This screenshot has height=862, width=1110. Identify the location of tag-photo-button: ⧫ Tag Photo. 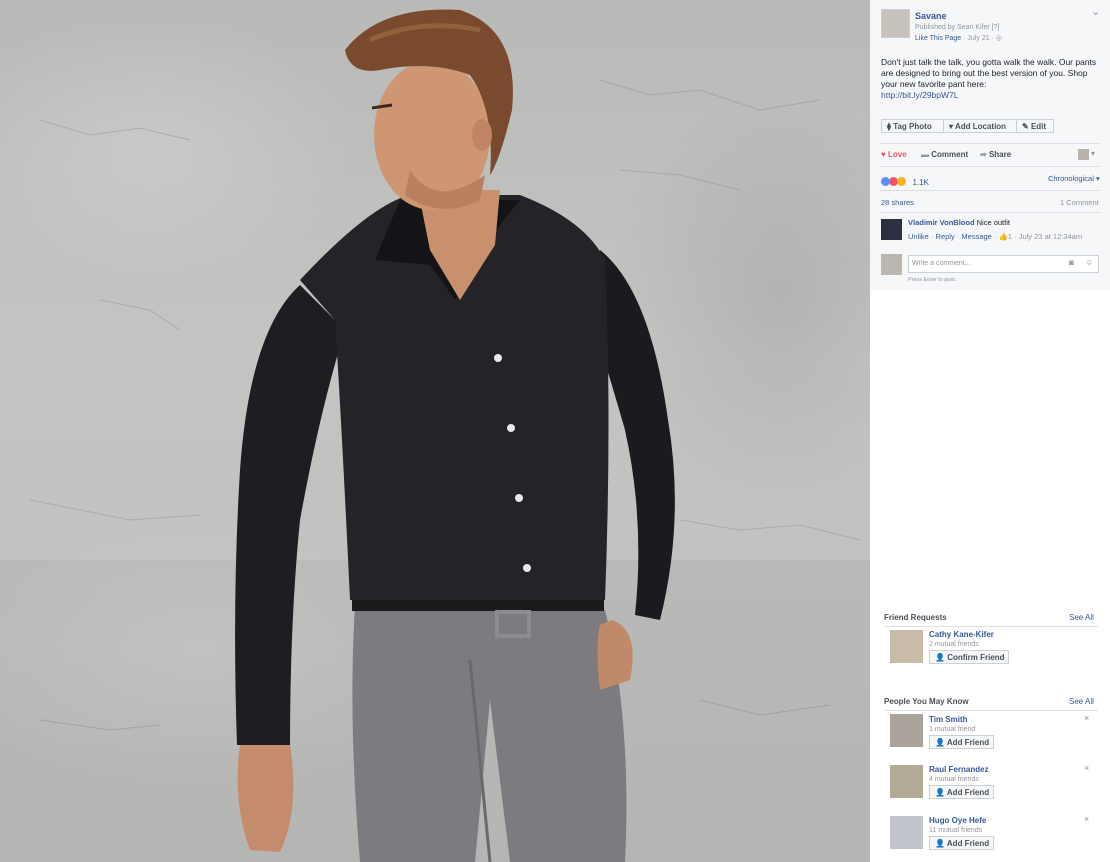
(912, 126).